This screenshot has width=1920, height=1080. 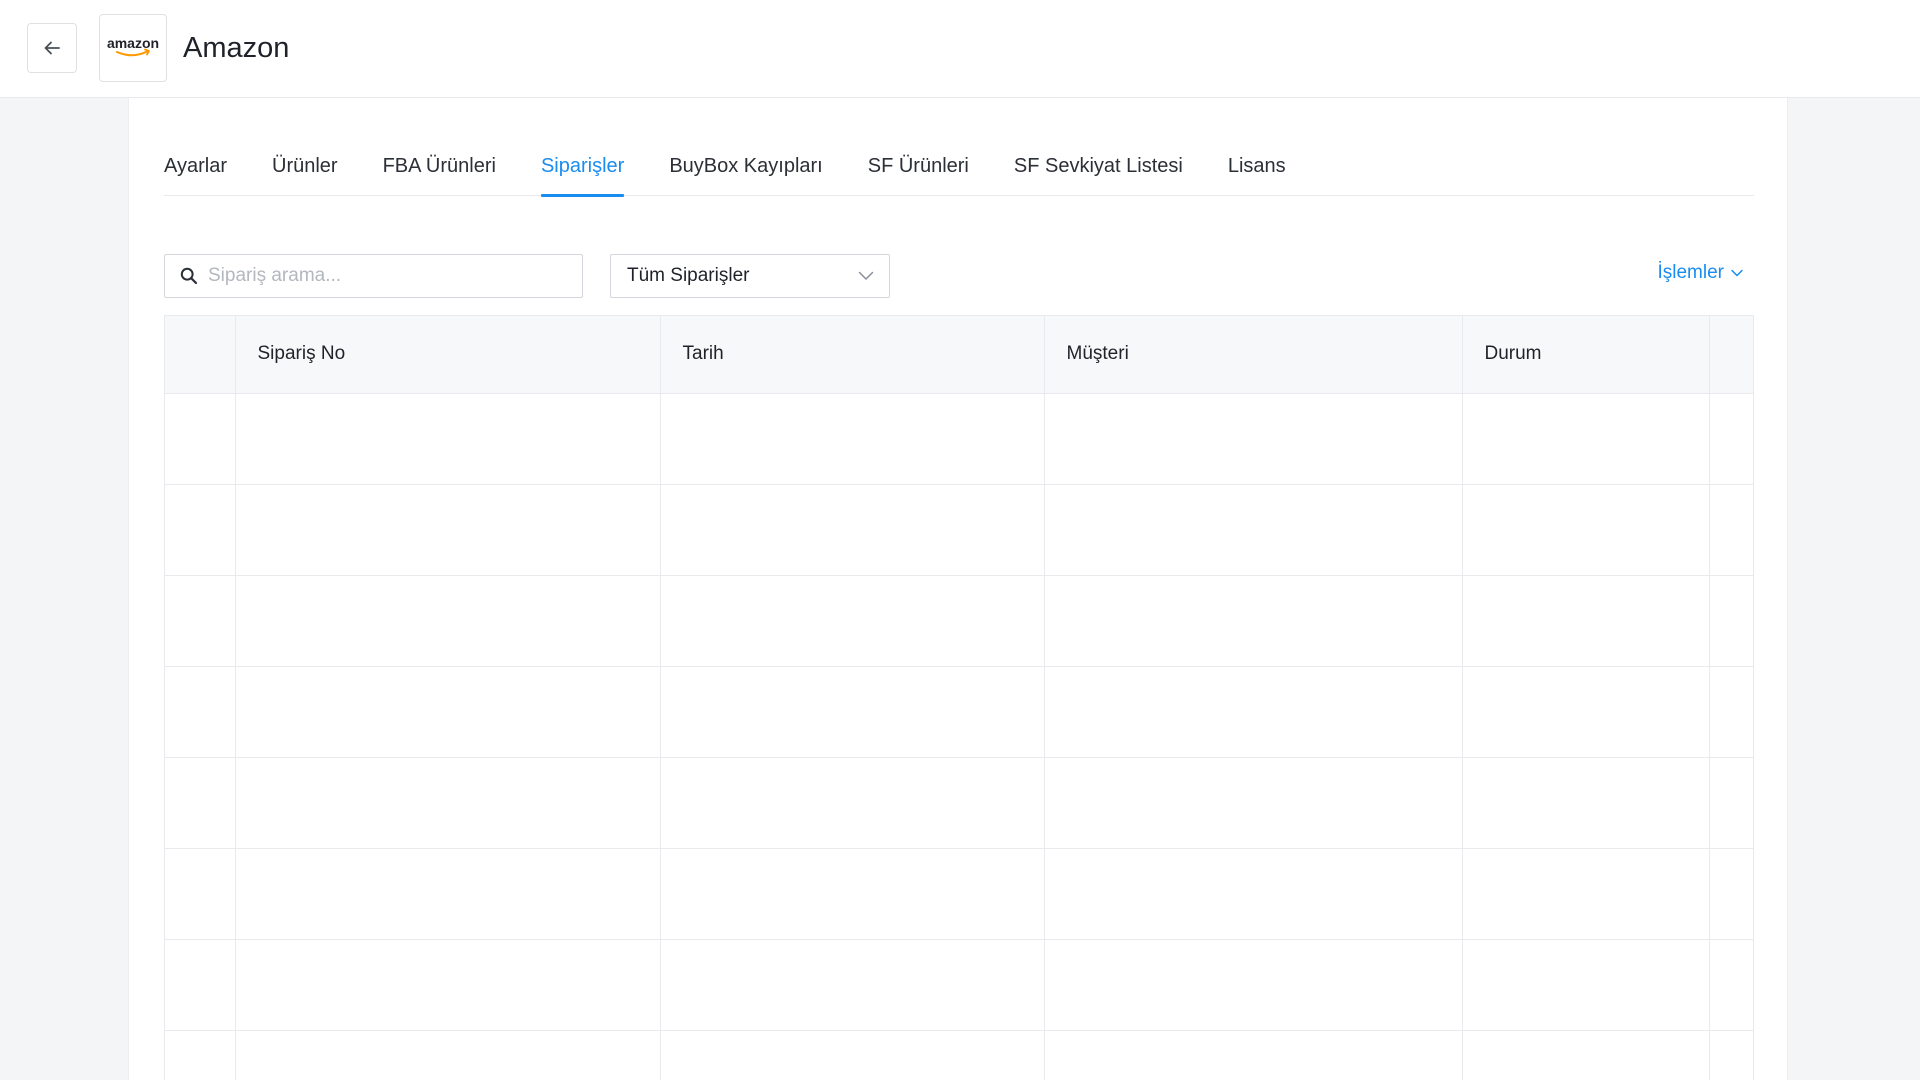 I want to click on actions-menu-button: İşlemler, so click(x=1700, y=273).